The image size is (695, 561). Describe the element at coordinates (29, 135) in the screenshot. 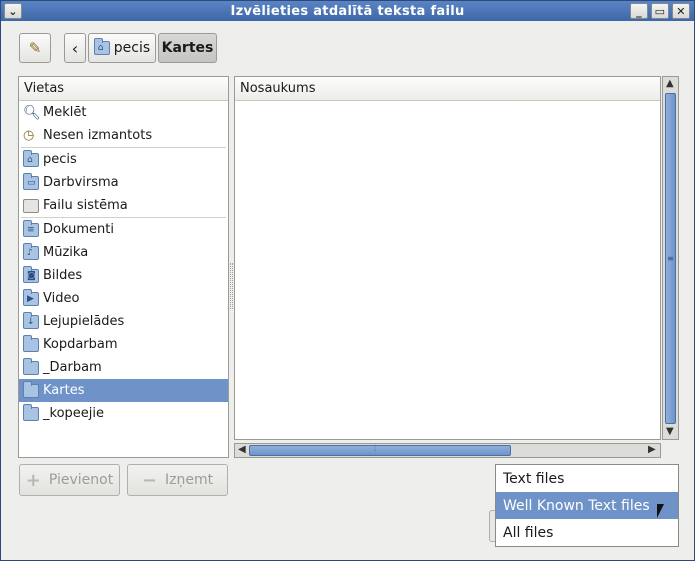

I see `recent-icon: ◷` at that location.